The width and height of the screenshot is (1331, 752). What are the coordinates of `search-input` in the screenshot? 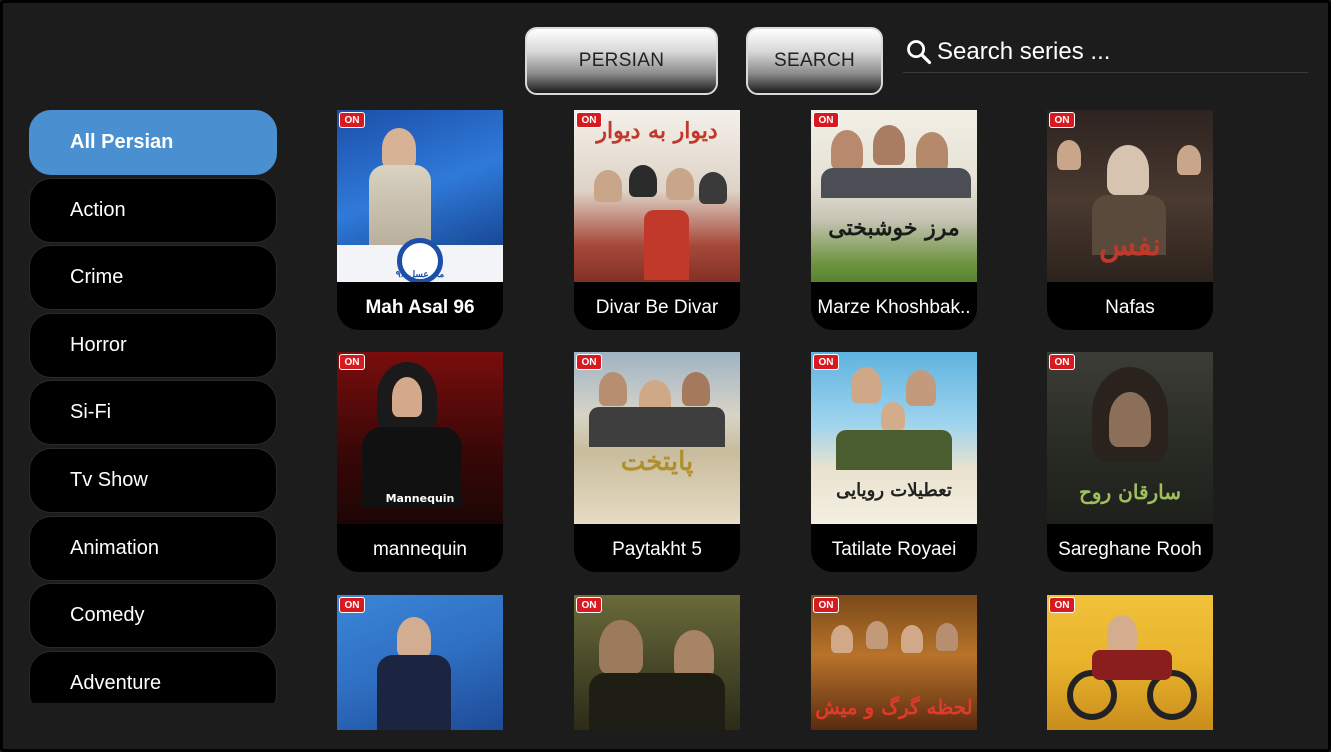 It's located at (1117, 51).